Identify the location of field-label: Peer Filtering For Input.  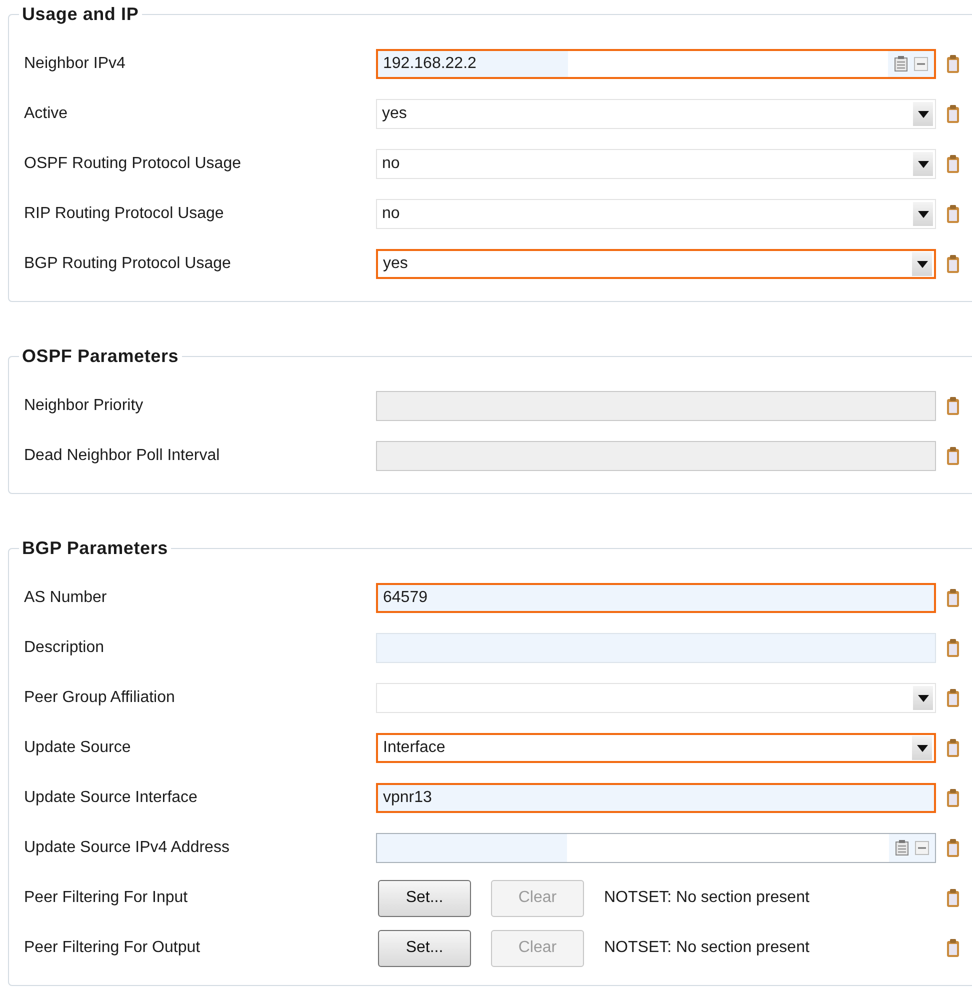
(106, 898).